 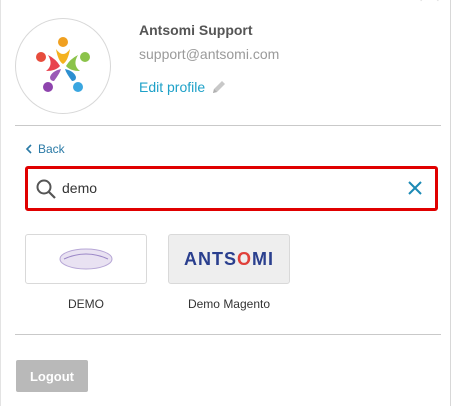 What do you see at coordinates (28, 149) in the screenshot?
I see `chevron-left-icon` at bounding box center [28, 149].